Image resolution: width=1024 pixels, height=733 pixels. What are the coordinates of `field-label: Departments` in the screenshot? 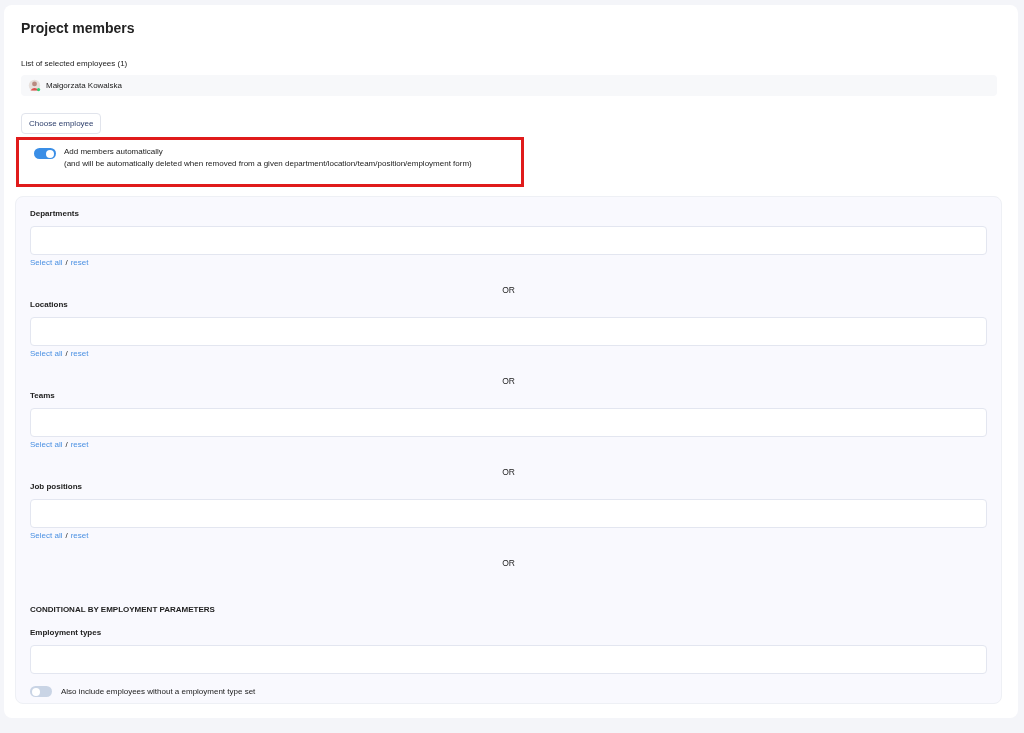 It's located at (55, 214).